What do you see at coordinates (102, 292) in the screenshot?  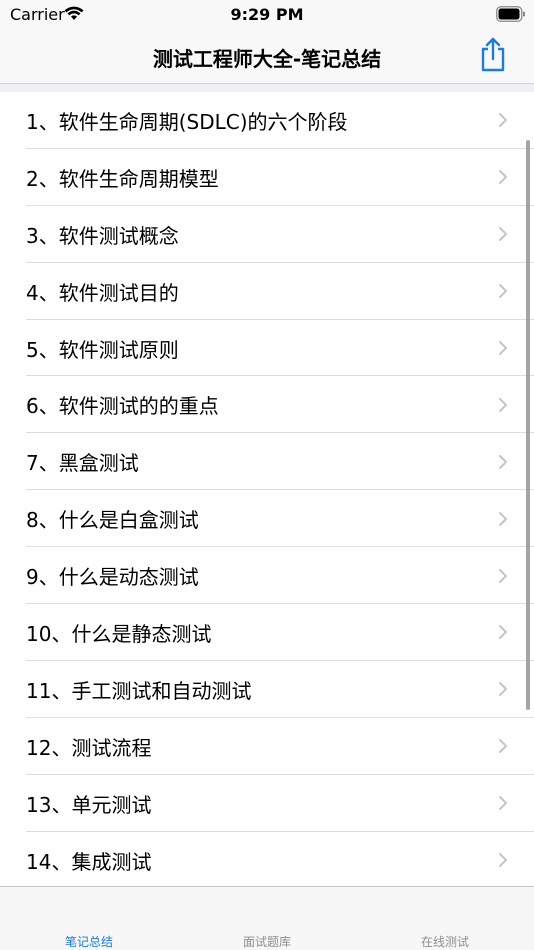 I see `list-item-label: 4、软件测试目的` at bounding box center [102, 292].